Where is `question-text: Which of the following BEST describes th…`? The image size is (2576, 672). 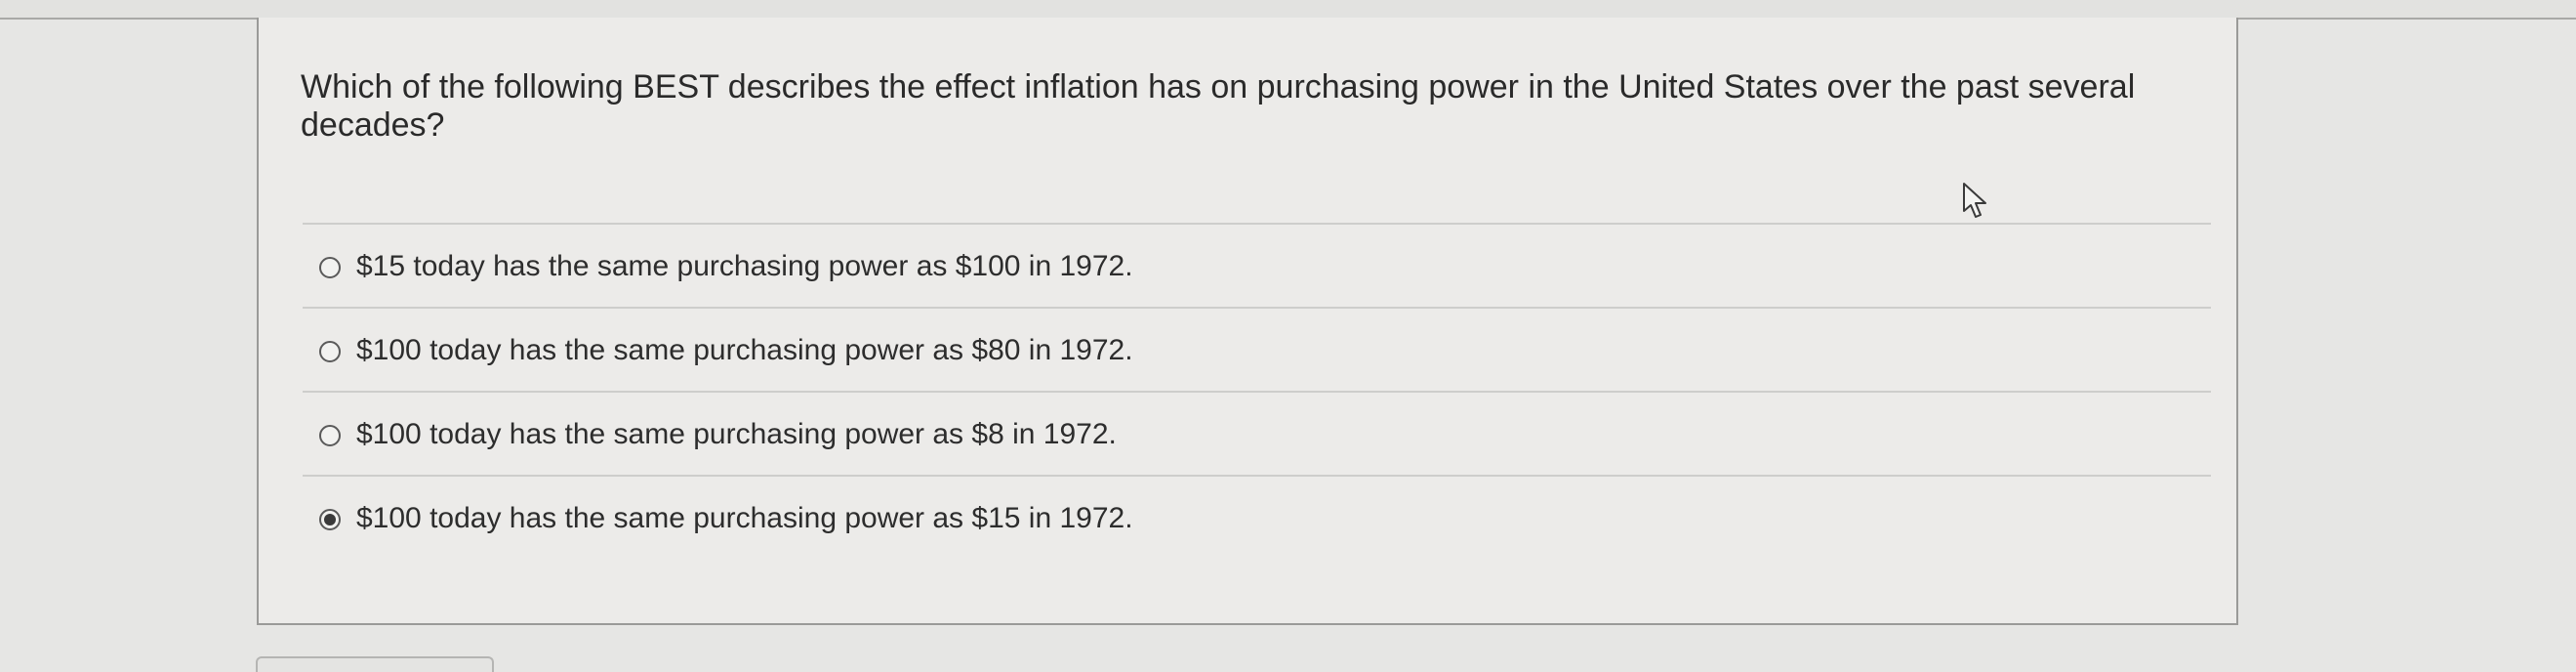 question-text: Which of the following BEST describes th… is located at coordinates (1218, 106).